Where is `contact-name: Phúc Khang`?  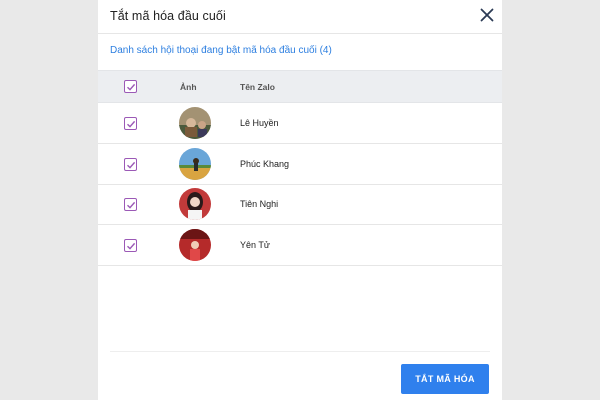 contact-name: Phúc Khang is located at coordinates (265, 164).